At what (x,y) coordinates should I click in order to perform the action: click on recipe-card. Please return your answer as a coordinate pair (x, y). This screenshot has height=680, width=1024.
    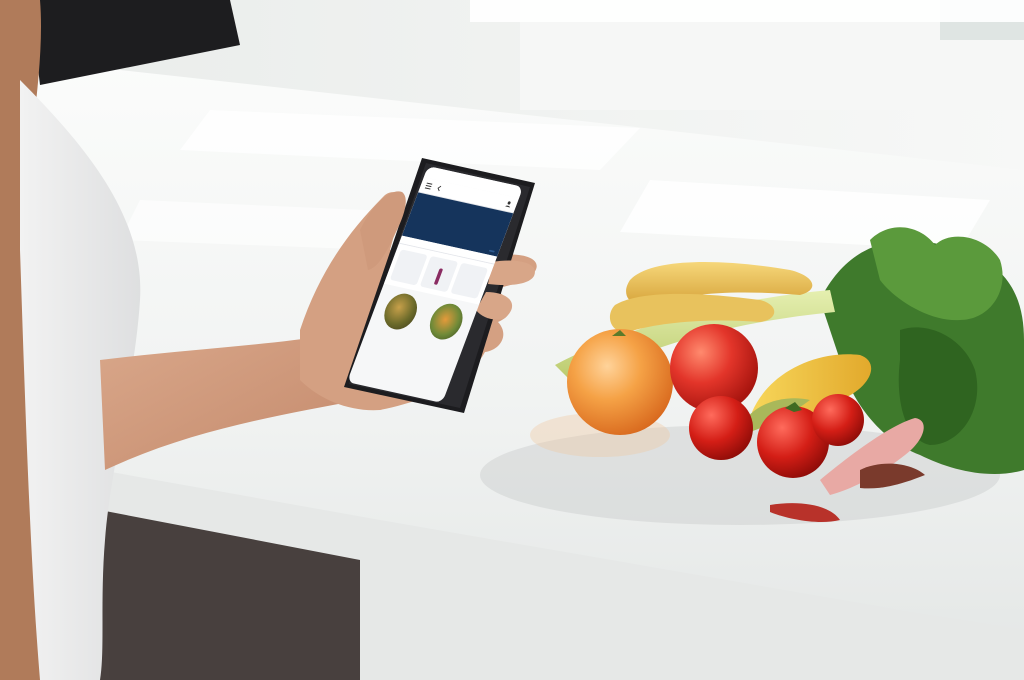
    Looking at the image, I should click on (446, 322).